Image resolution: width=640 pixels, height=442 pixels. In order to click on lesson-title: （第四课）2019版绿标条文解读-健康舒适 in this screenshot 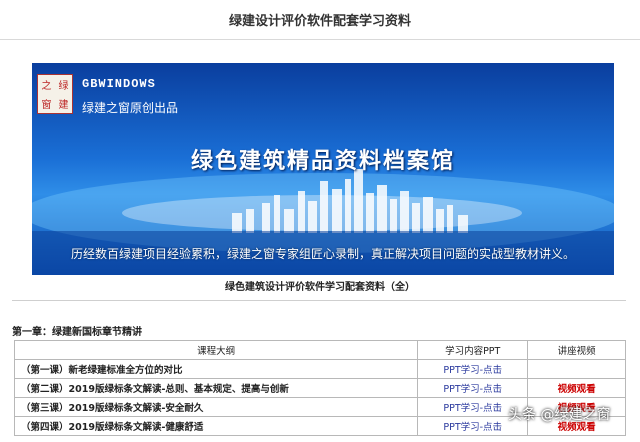, I will do `click(216, 426)`.